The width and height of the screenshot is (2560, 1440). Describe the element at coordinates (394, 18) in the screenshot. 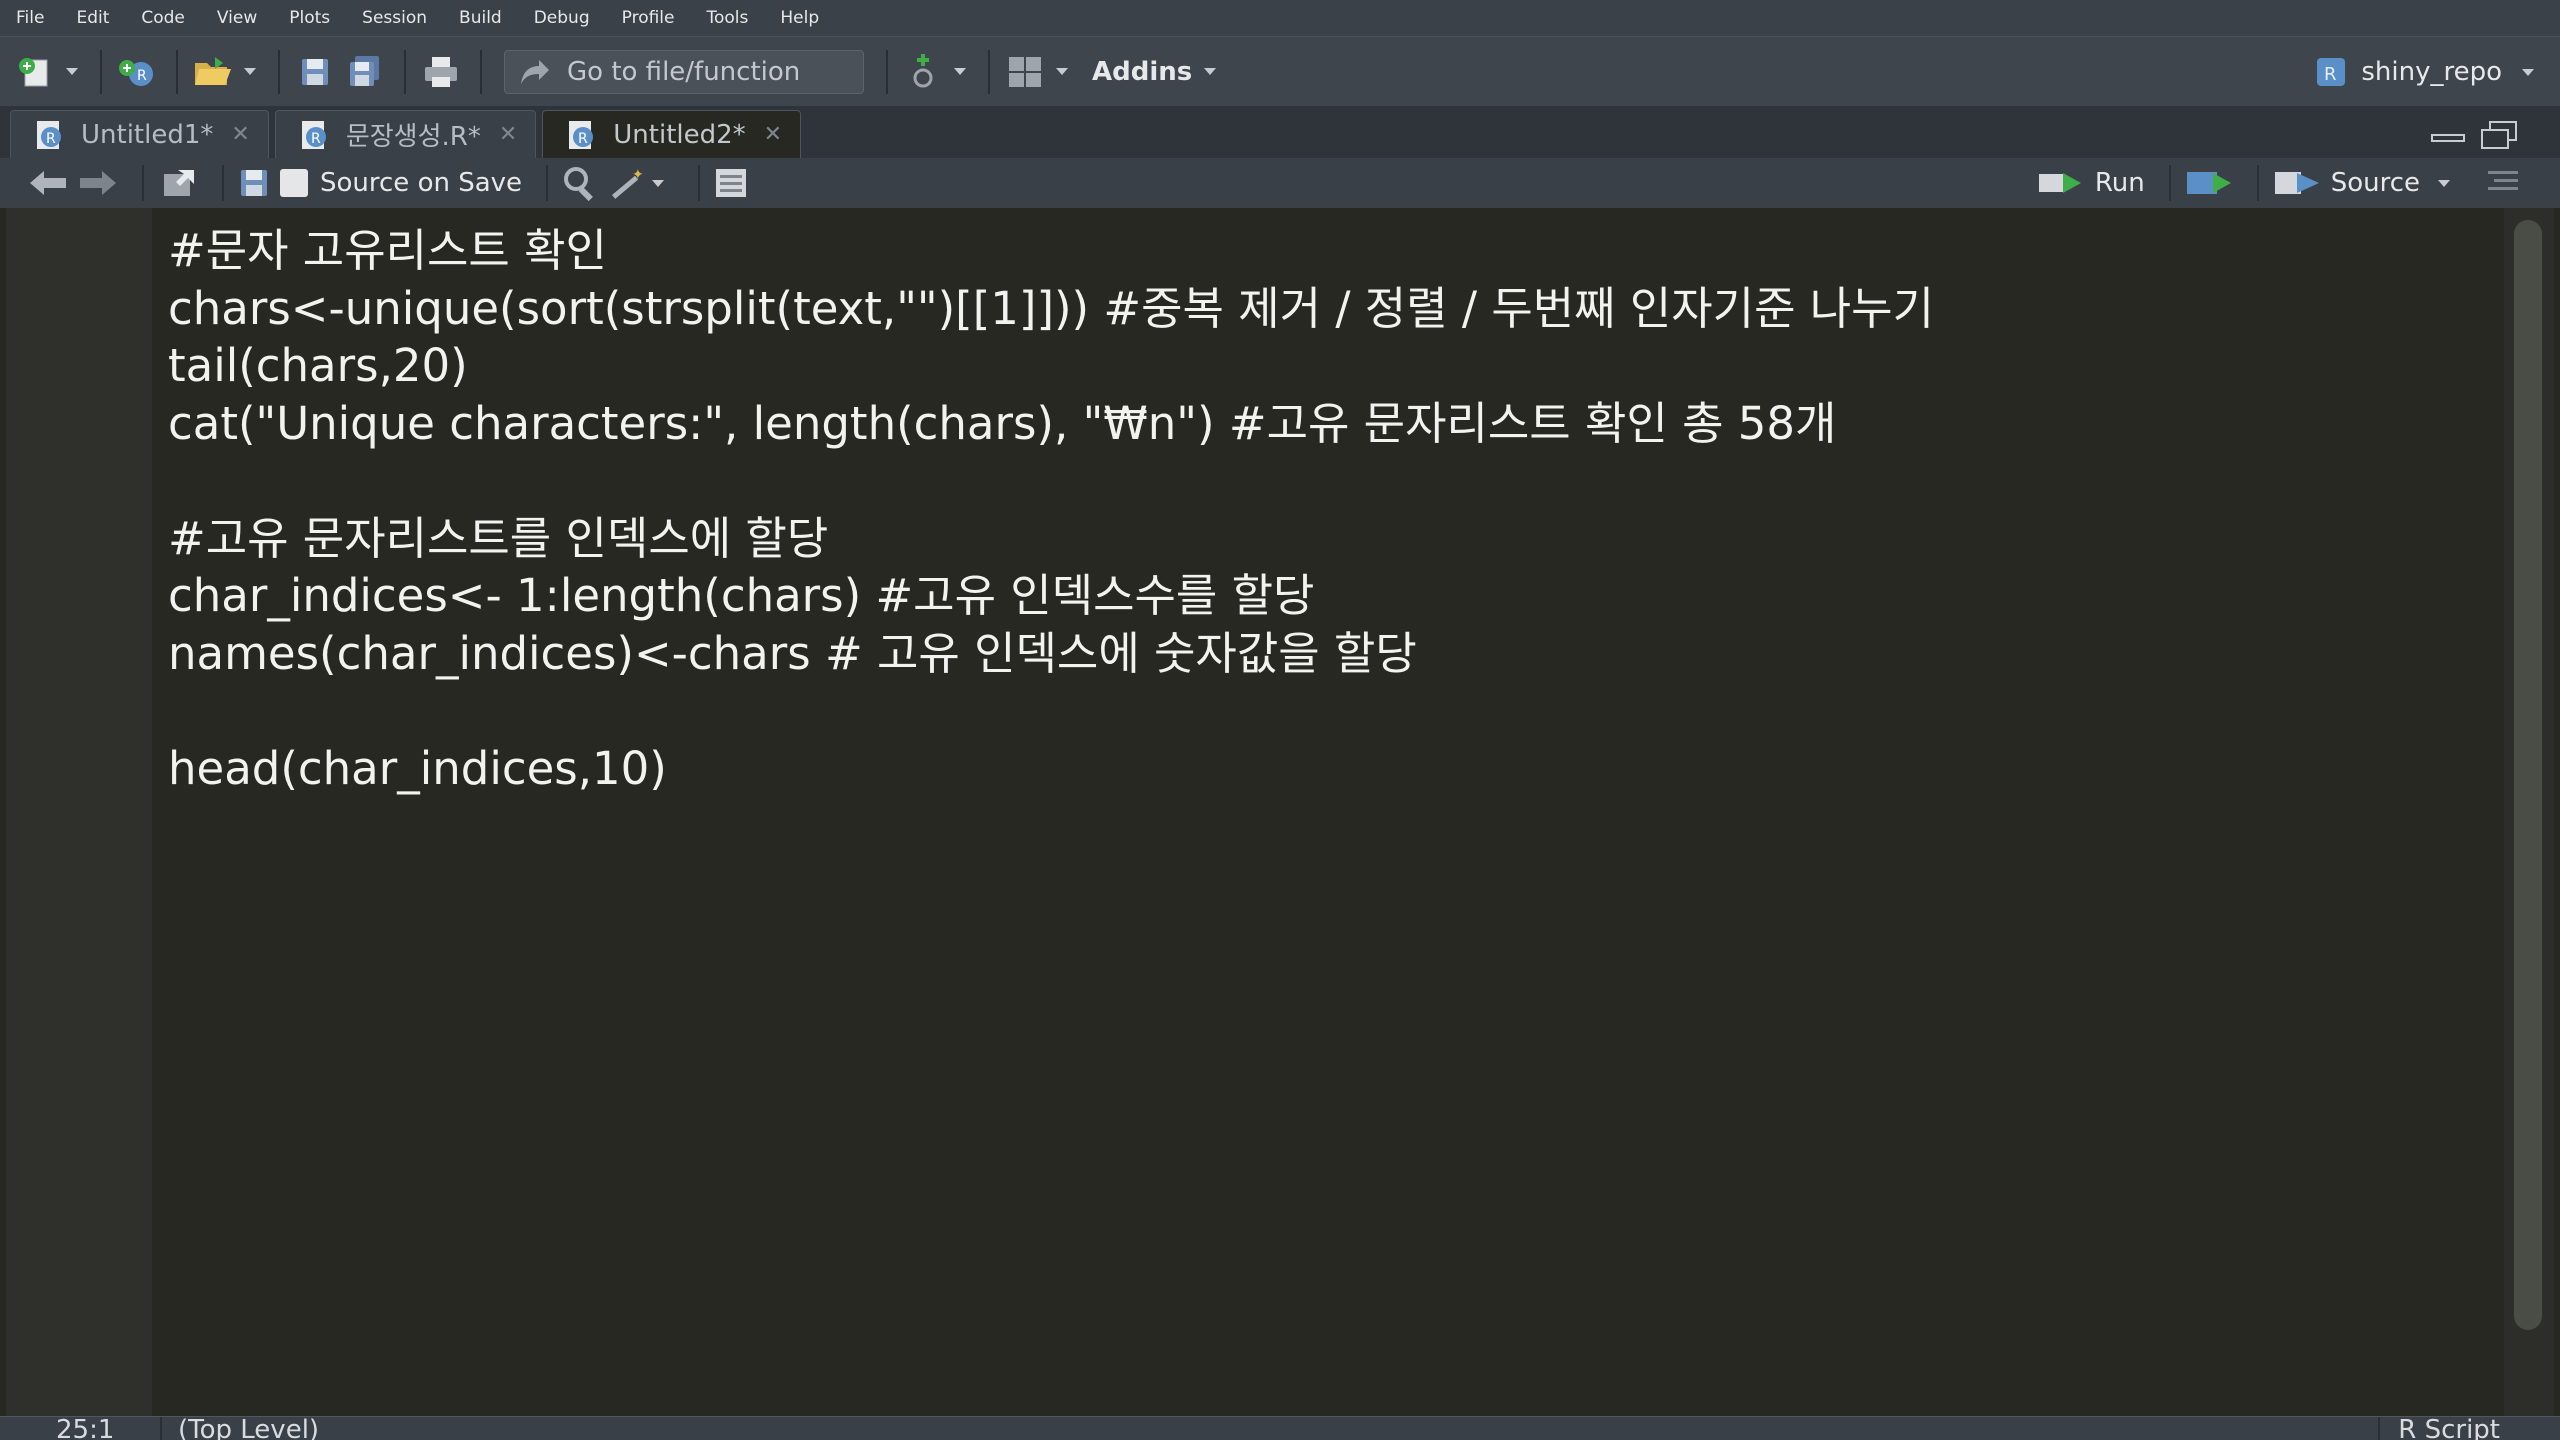

I see `menu-session: Session` at that location.